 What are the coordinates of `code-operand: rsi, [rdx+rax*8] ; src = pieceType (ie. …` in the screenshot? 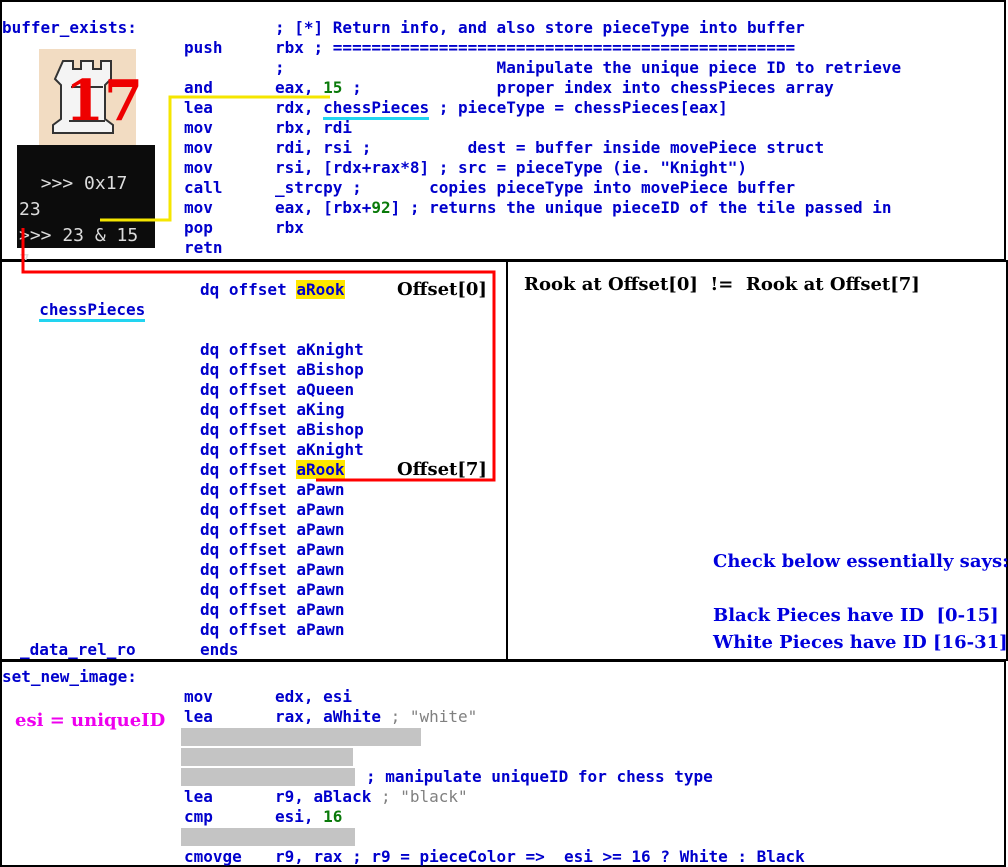 It's located at (511, 167).